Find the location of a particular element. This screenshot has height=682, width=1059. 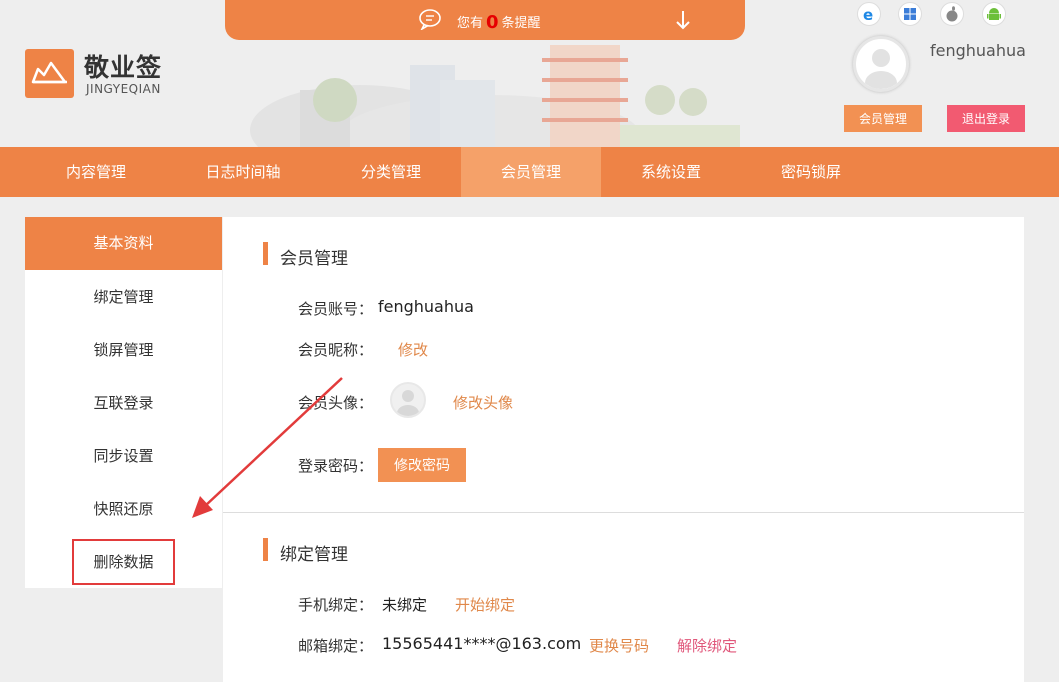

member-avatar is located at coordinates (408, 400).